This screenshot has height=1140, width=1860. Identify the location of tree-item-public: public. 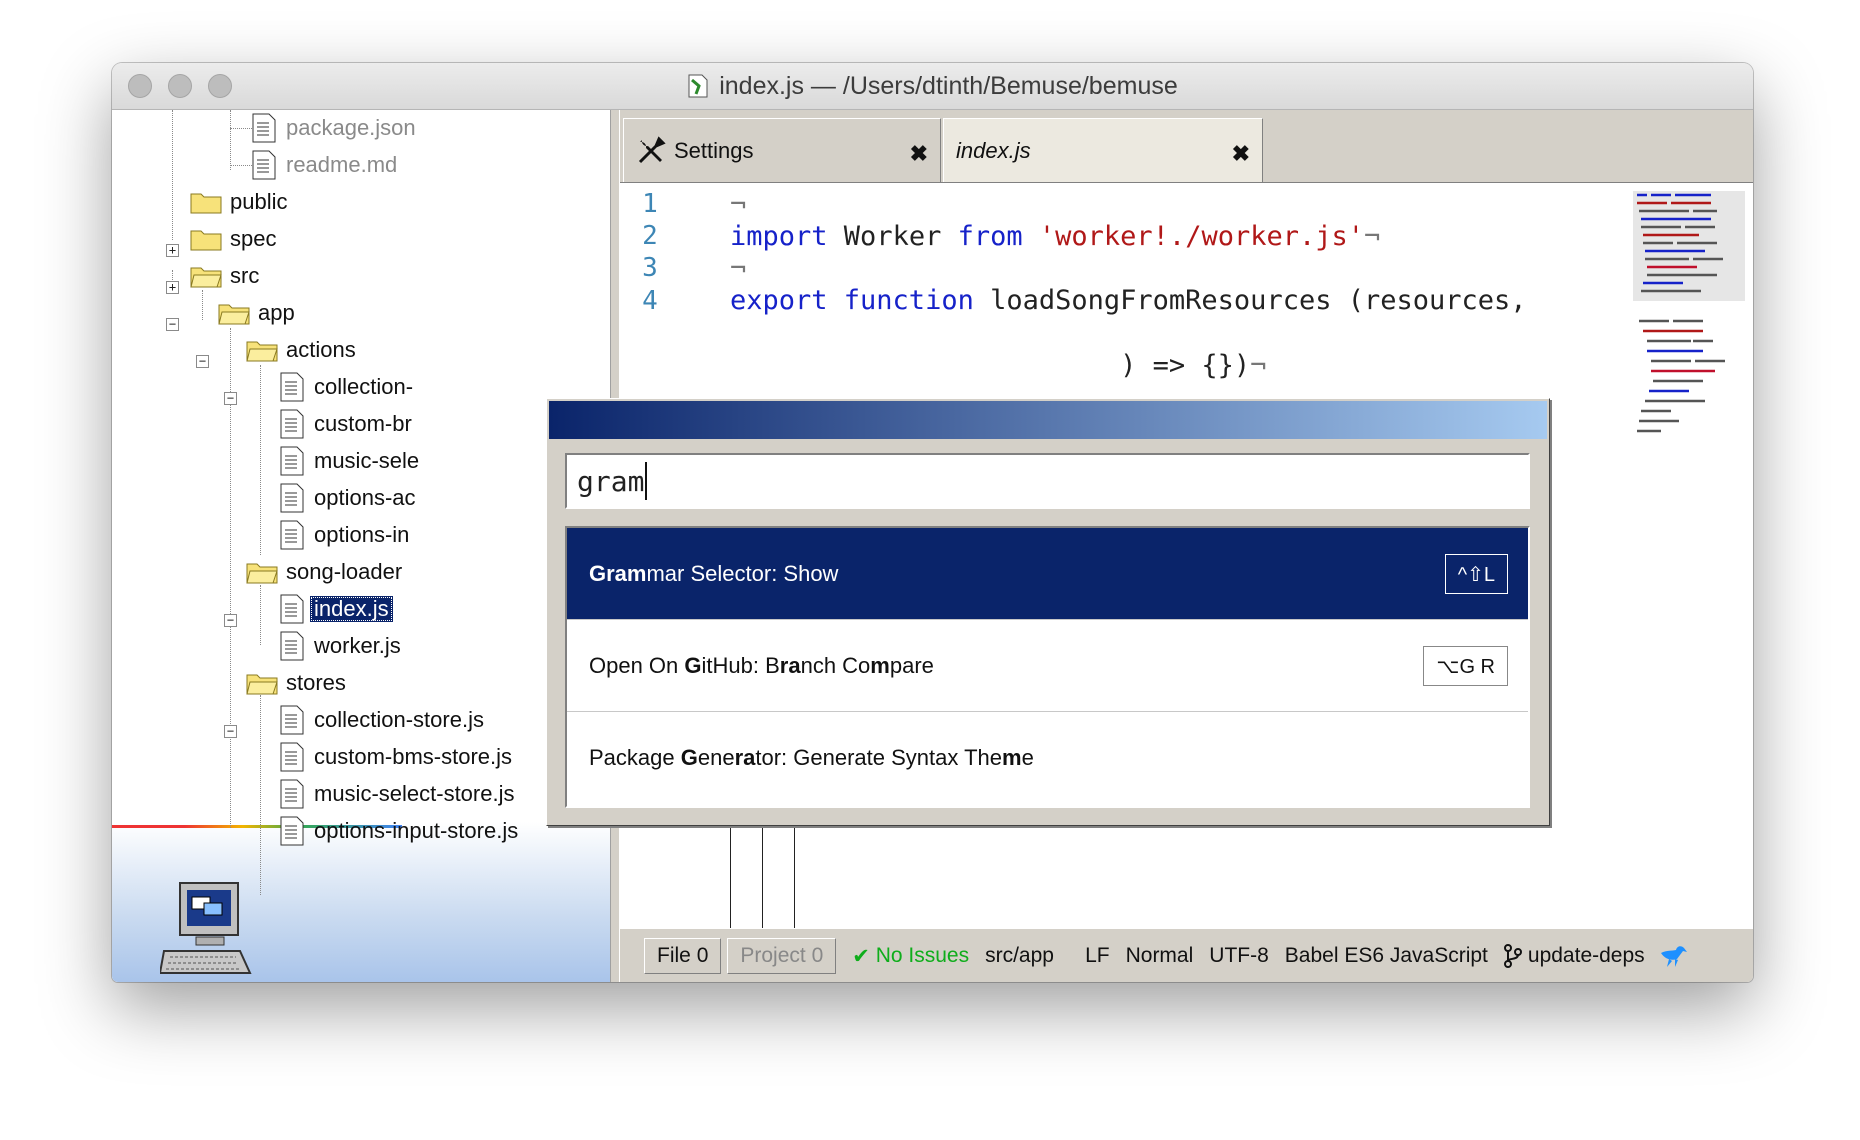
(238, 202).